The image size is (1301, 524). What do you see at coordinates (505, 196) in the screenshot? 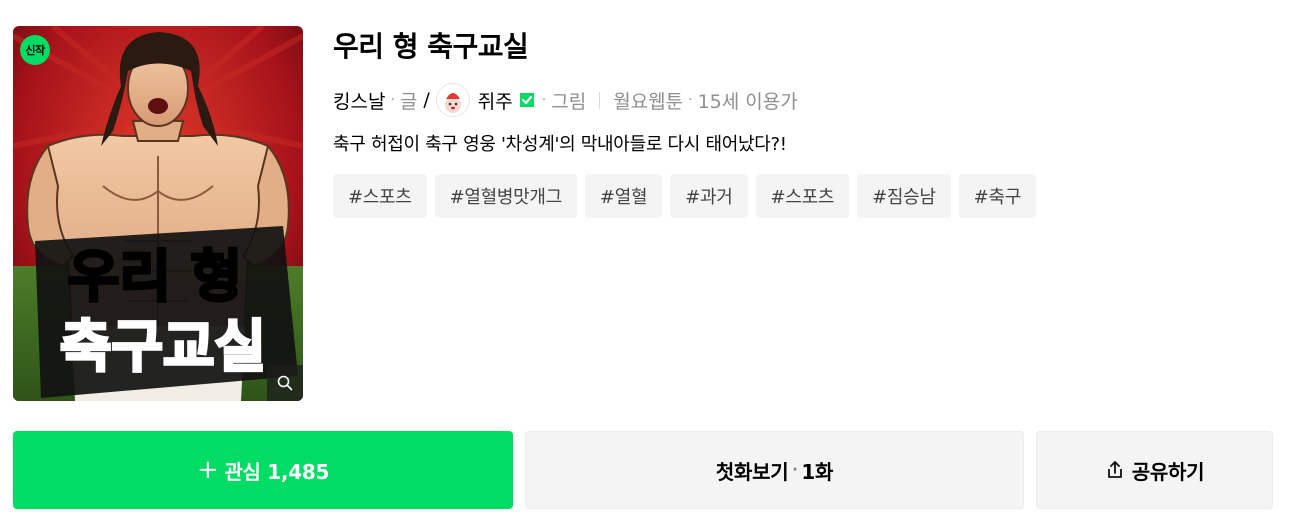
I see `tag-item: #열혈병맛개그` at bounding box center [505, 196].